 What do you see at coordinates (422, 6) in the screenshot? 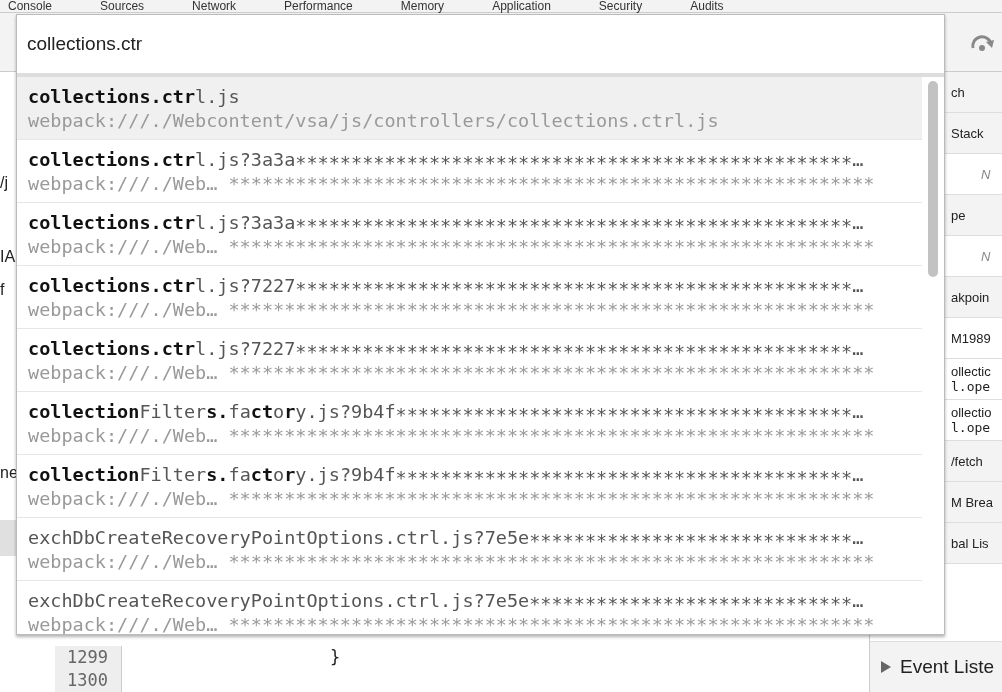
I see `panel-tab: Memory` at bounding box center [422, 6].